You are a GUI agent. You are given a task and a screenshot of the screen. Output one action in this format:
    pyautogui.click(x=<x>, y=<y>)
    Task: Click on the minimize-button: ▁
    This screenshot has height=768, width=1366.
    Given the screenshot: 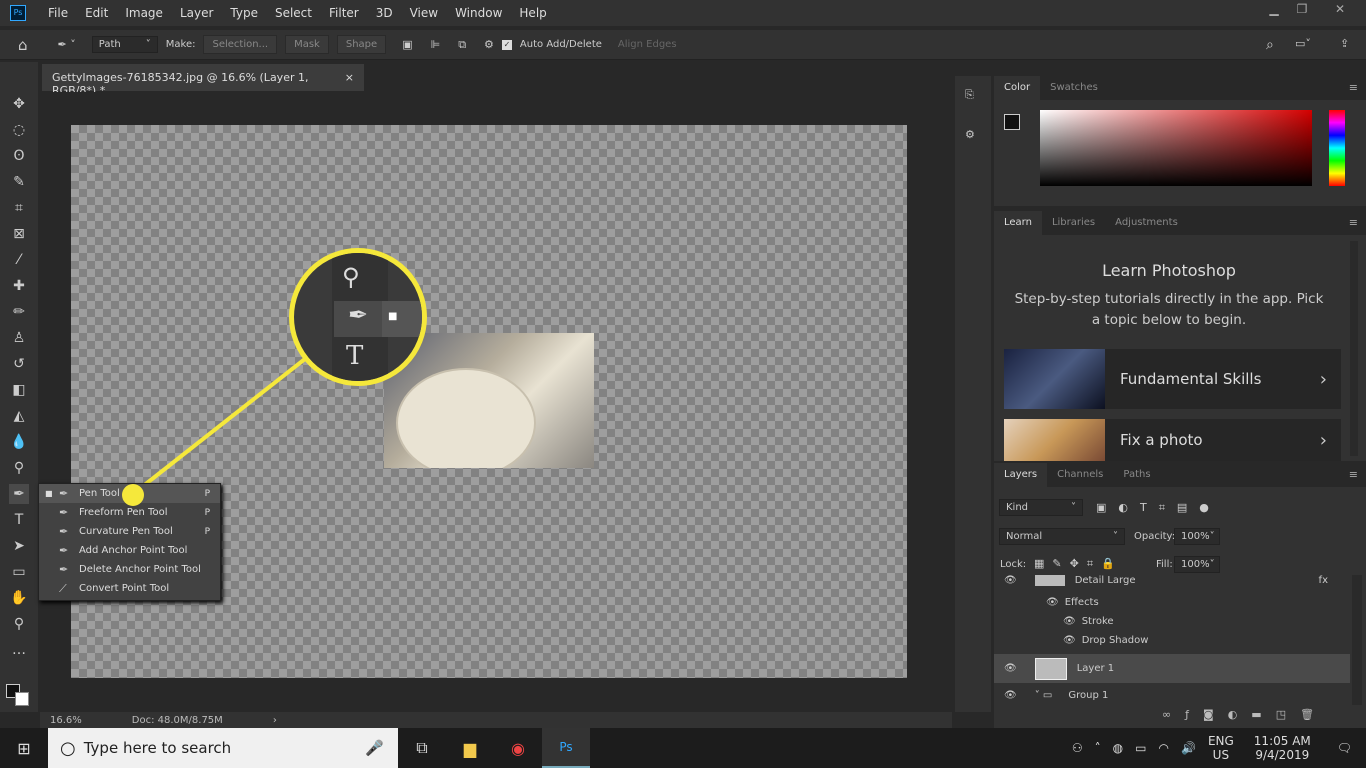 What is the action you would take?
    pyautogui.click(x=1274, y=11)
    